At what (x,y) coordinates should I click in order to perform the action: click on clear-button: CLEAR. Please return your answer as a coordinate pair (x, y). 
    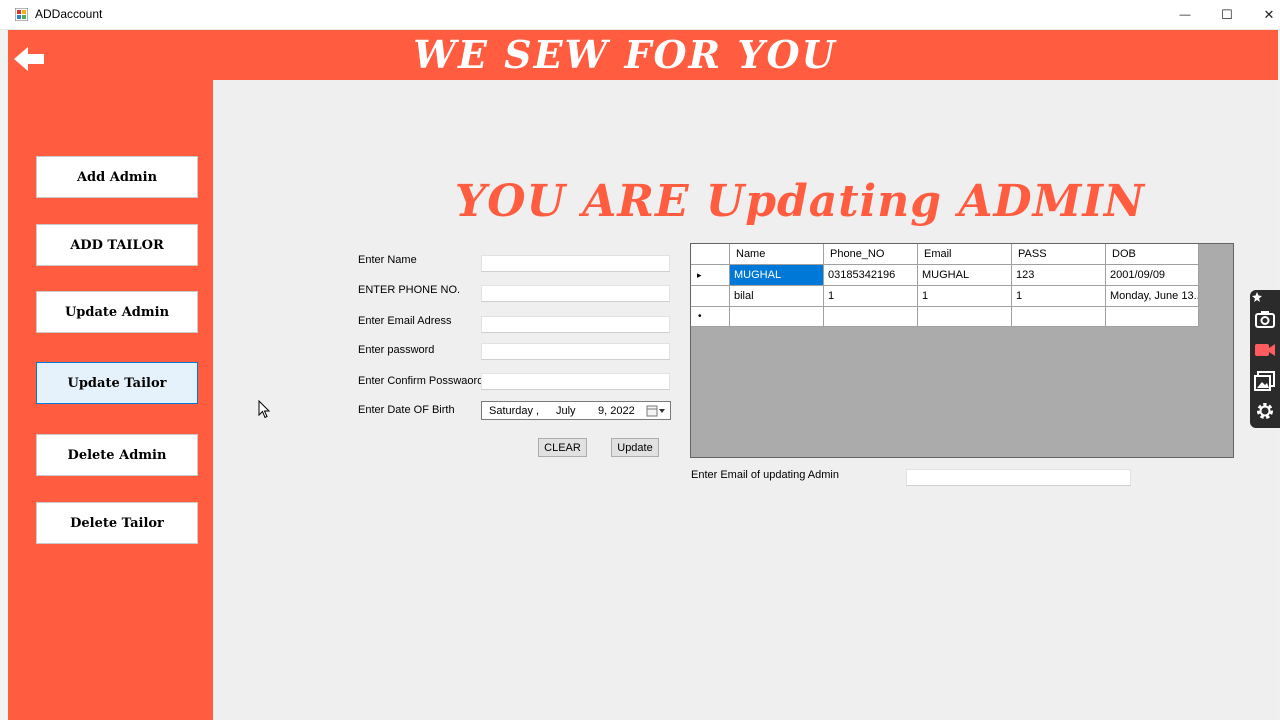
    Looking at the image, I should click on (562, 447).